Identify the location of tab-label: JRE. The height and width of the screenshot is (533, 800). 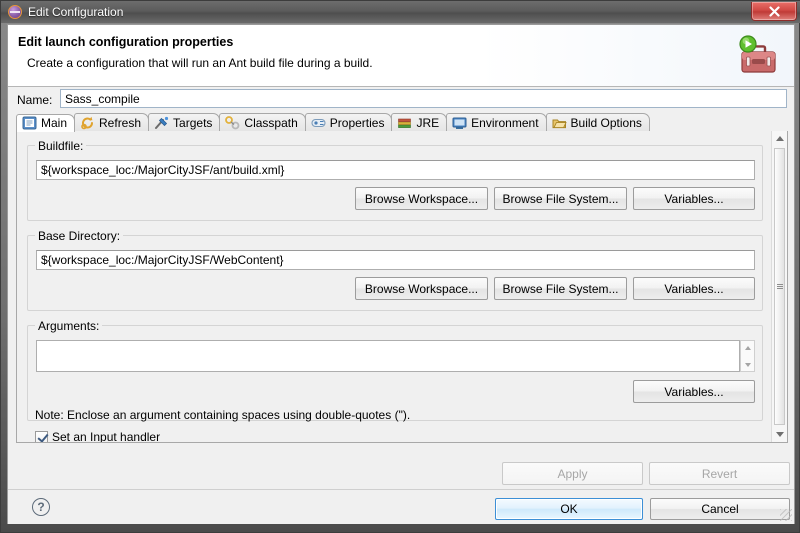
(428, 123).